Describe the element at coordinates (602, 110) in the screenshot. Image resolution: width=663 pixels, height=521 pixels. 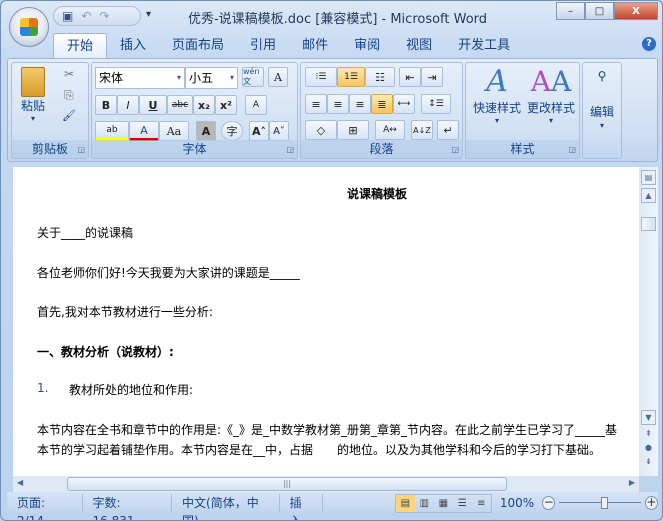
I see `editing-group: ⚲ 编辑 ▾` at that location.